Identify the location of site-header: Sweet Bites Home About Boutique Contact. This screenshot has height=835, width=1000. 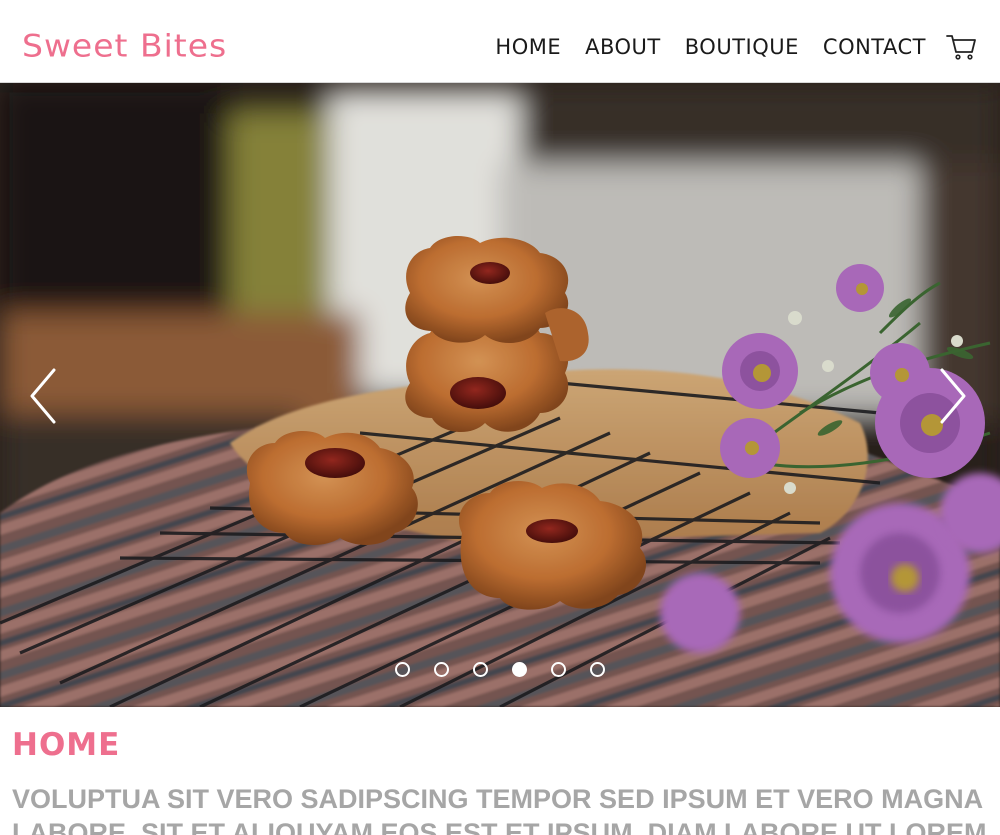
(500, 41).